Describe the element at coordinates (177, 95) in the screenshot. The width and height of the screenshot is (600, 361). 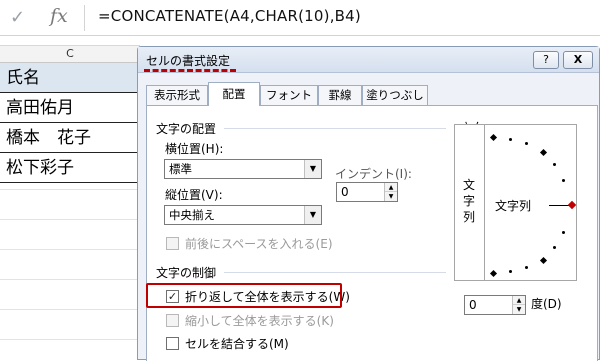
I see `tab-number: 表示形式` at that location.